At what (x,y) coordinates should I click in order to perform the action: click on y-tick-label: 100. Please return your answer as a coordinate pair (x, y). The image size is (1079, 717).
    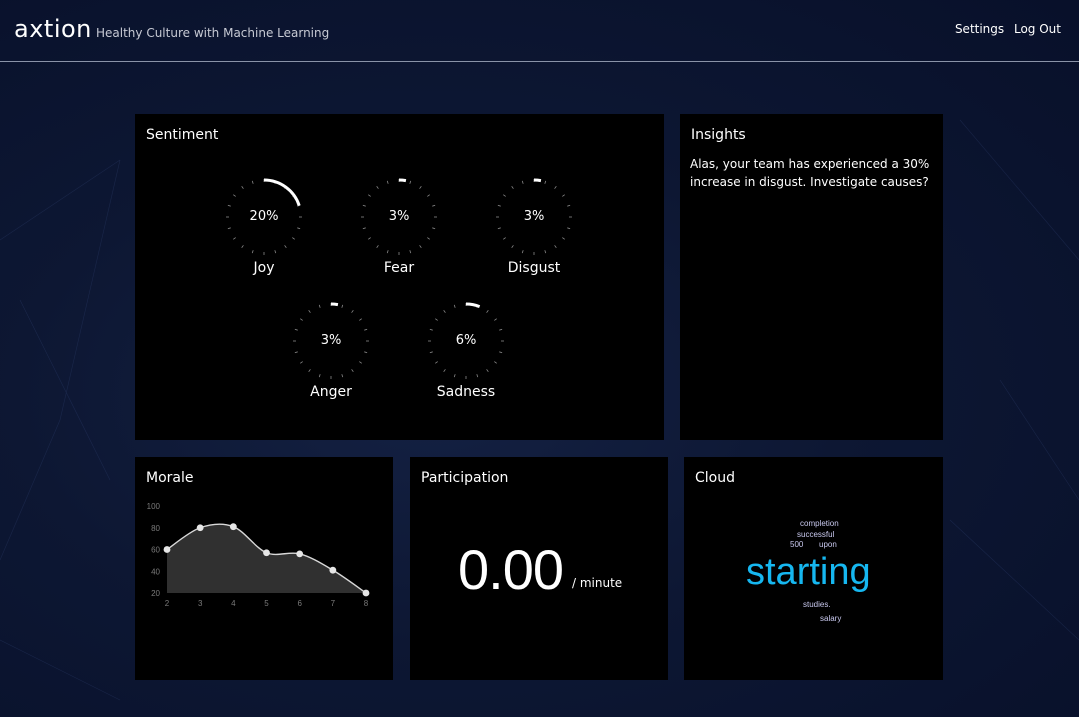
    Looking at the image, I should click on (154, 506).